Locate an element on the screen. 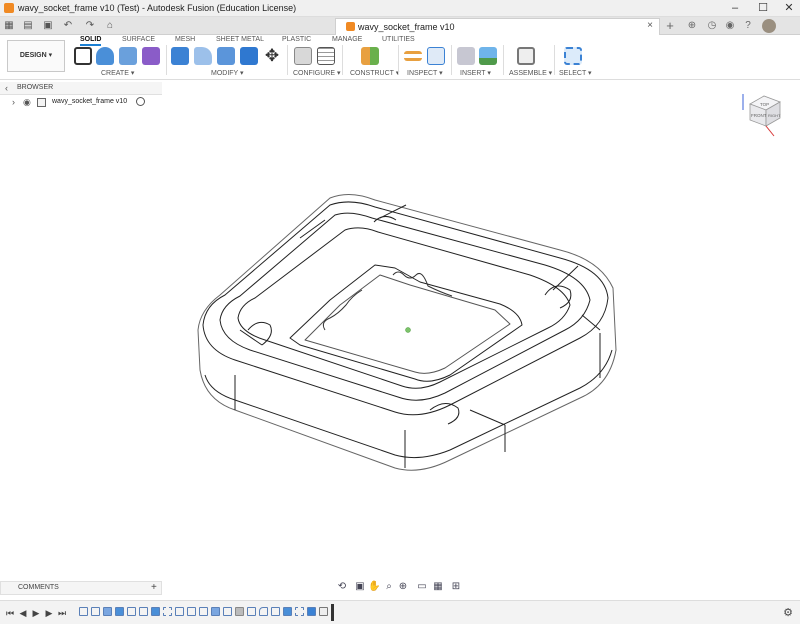 Image resolution: width=800 pixels, height=624 pixels. construct-group-label: CONSTRUCT ▾ is located at coordinates (374, 73).